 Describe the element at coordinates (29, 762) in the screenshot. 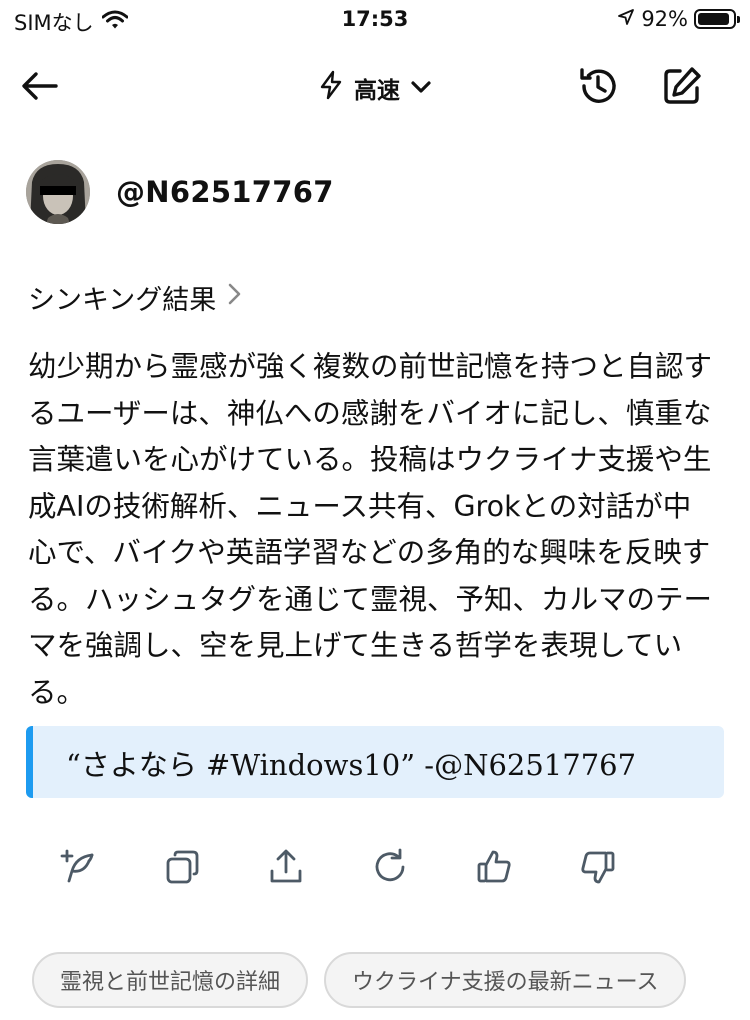

I see `quote-accent-bar` at that location.